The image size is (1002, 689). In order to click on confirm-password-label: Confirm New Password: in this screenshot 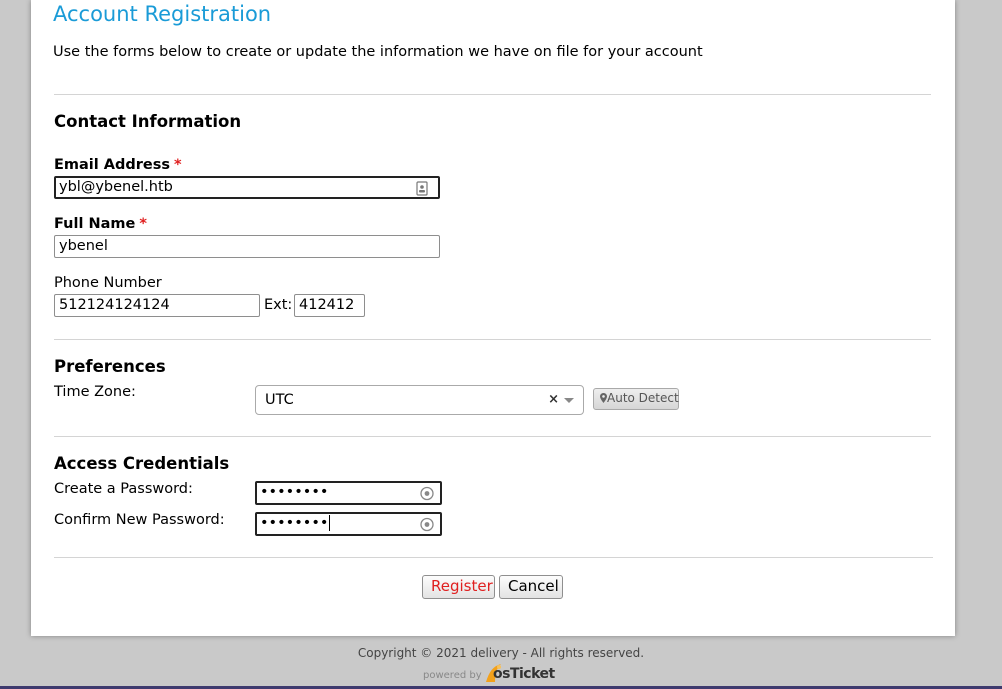, I will do `click(139, 520)`.